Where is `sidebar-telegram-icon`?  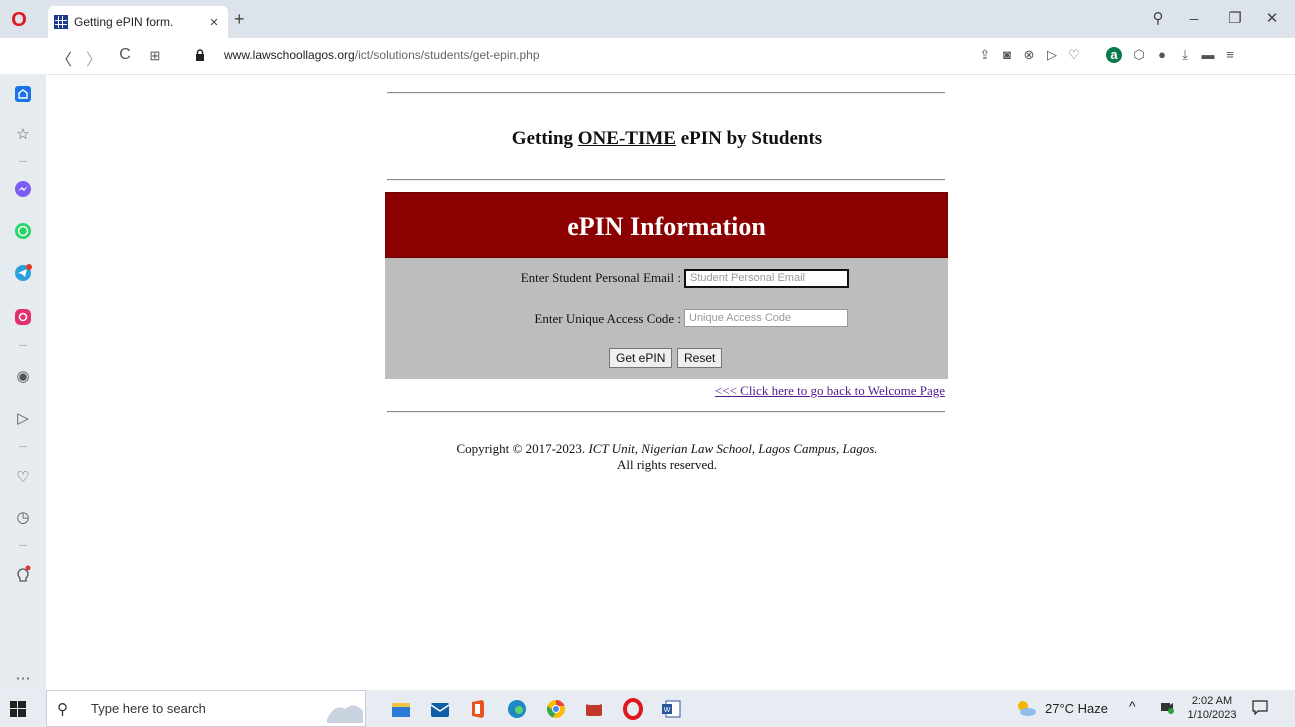 sidebar-telegram-icon is located at coordinates (23, 273).